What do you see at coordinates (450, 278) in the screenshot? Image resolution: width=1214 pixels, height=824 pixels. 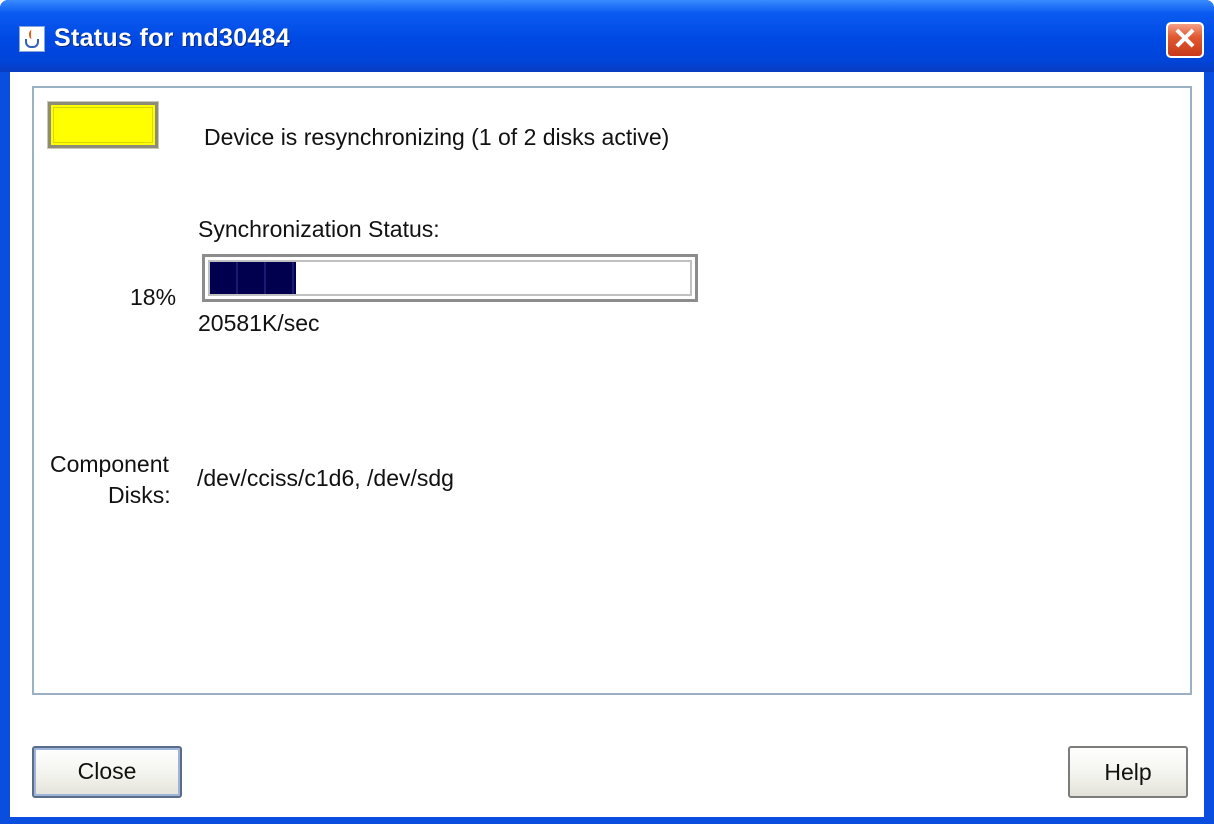 I see `sync-progress-bar` at bounding box center [450, 278].